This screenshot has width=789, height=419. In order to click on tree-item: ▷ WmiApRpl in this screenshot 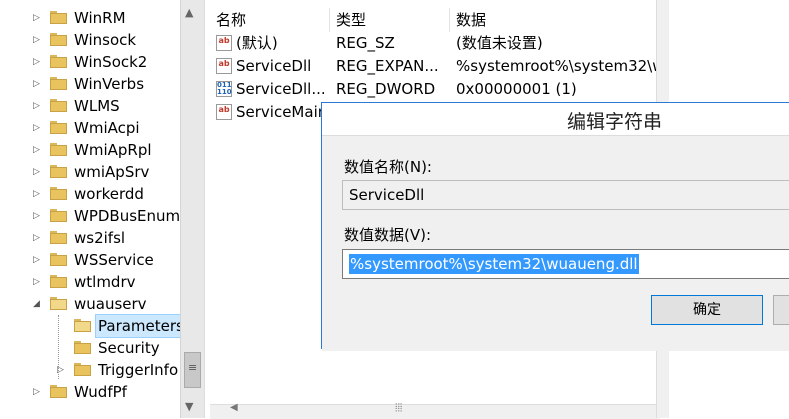, I will do `click(90, 150)`.